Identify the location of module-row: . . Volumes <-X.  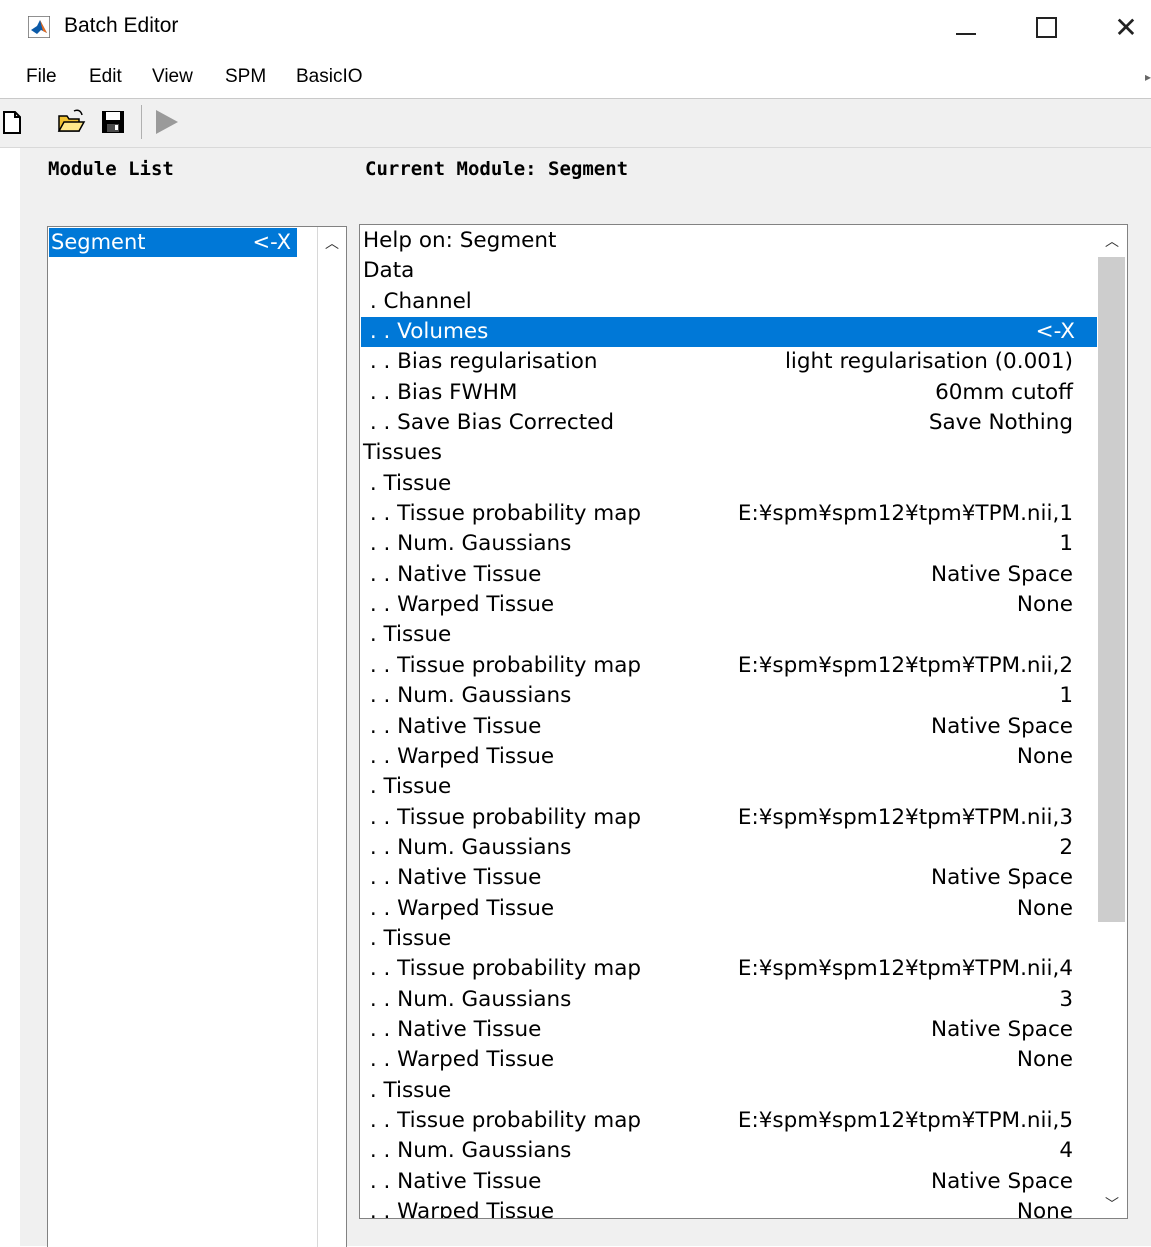
(729, 332).